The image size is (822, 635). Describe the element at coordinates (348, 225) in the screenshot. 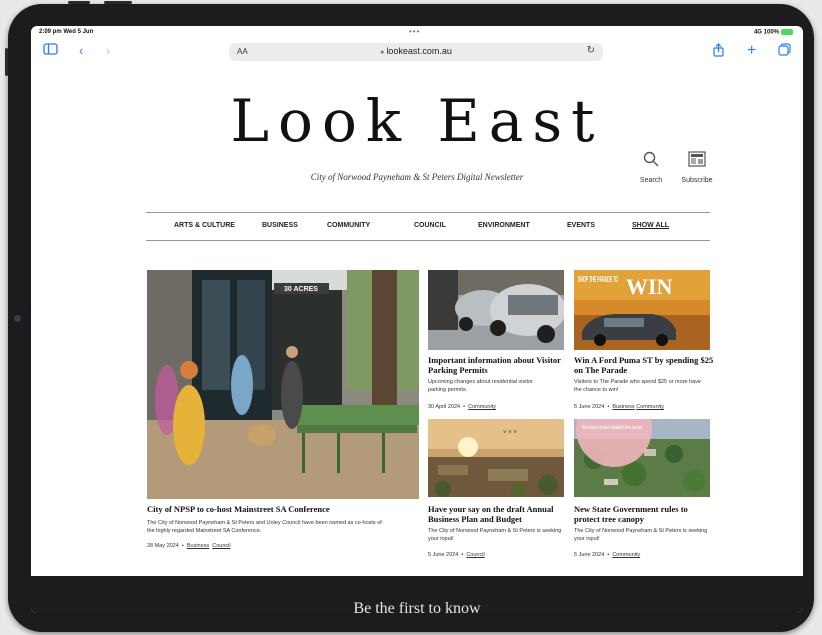

I see `nav-community: COMMUNITY` at that location.